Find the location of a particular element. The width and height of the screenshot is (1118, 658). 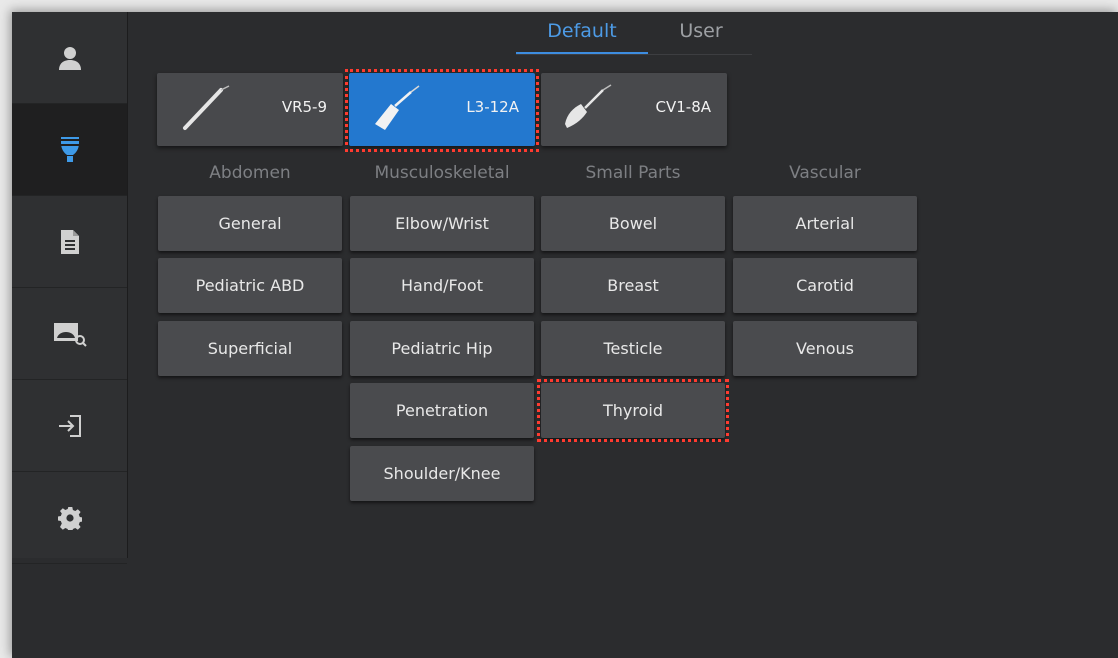

tab-user: User is located at coordinates (701, 33).